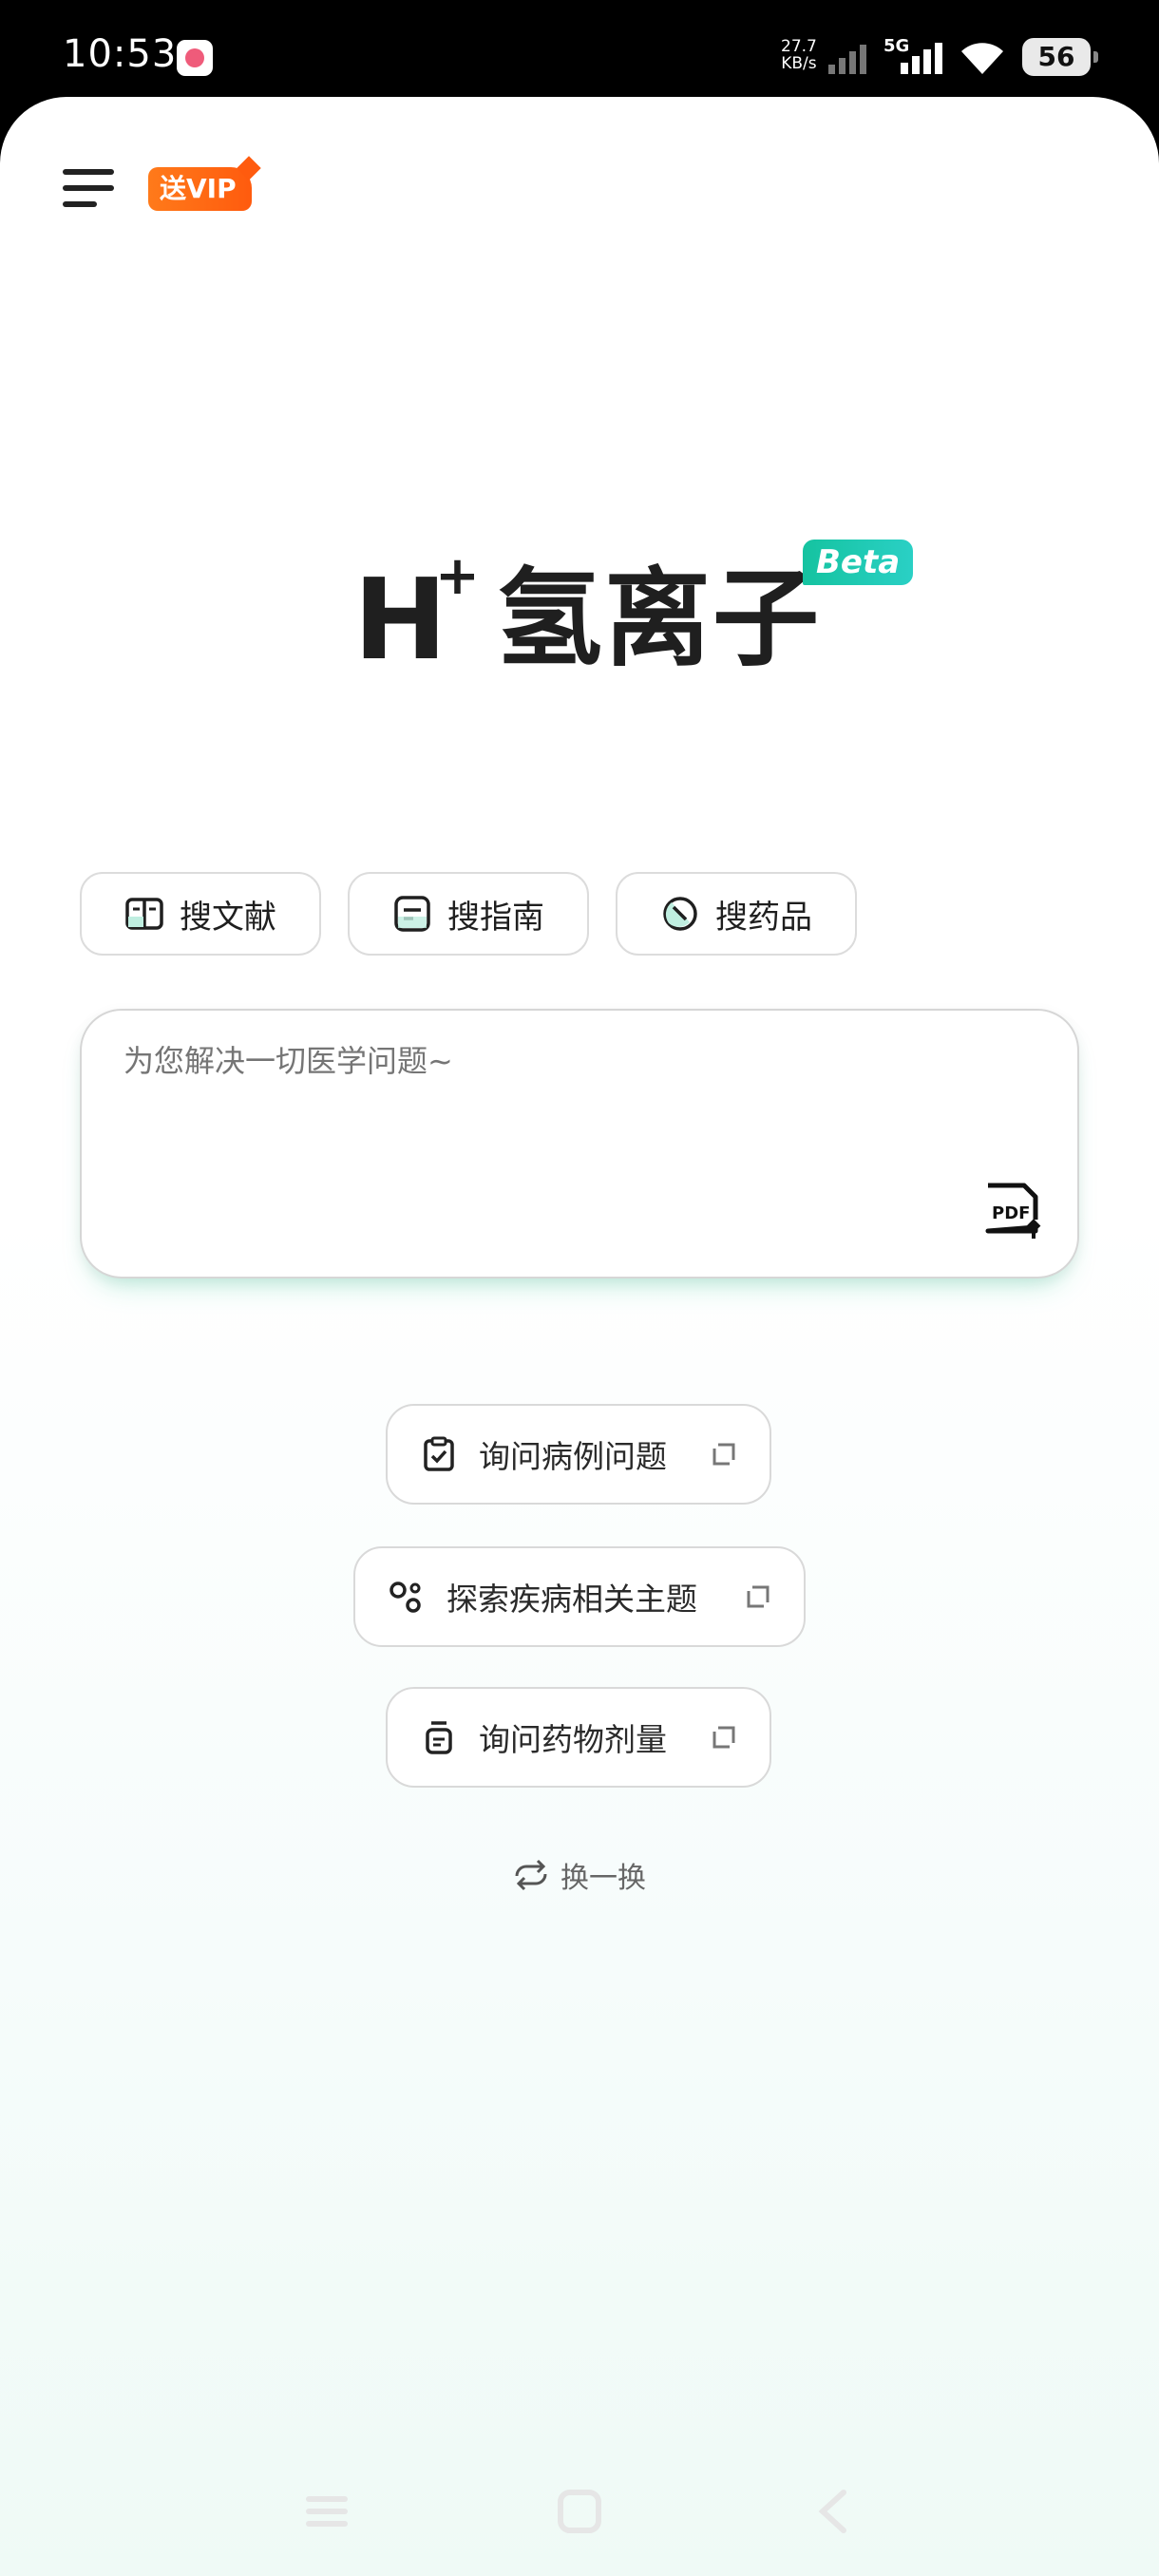  Describe the element at coordinates (495, 917) in the screenshot. I see `chip-label: 搜指南` at that location.